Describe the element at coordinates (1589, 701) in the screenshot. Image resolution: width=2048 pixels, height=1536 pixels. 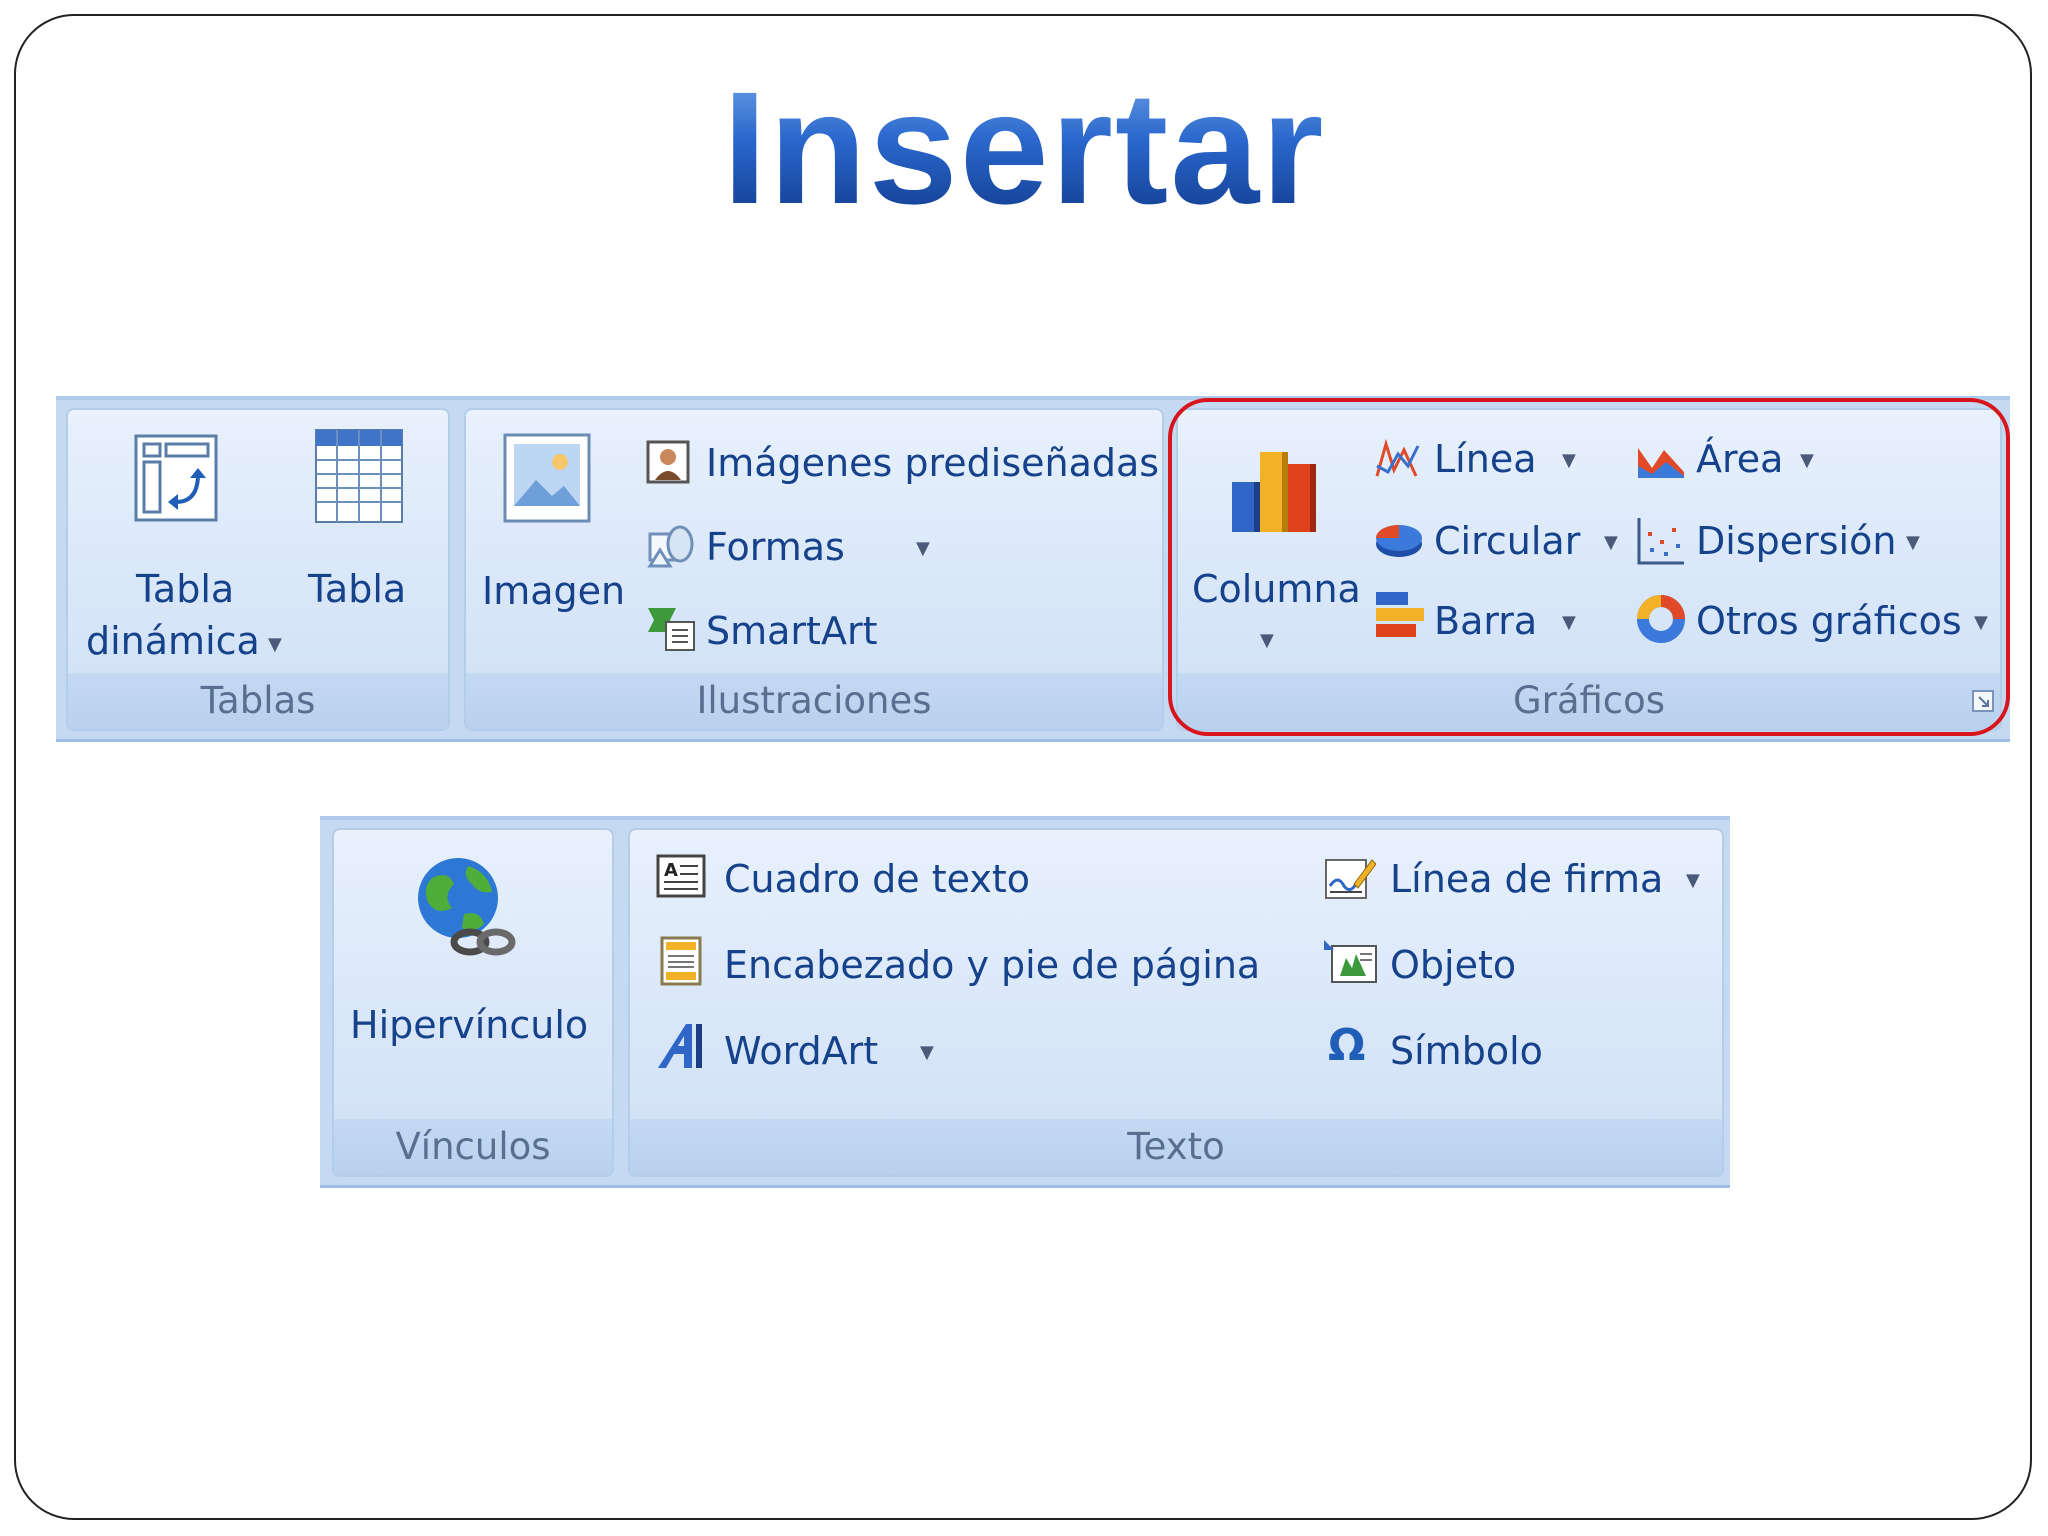
I see `group-label-graficos: Gráficos` at that location.